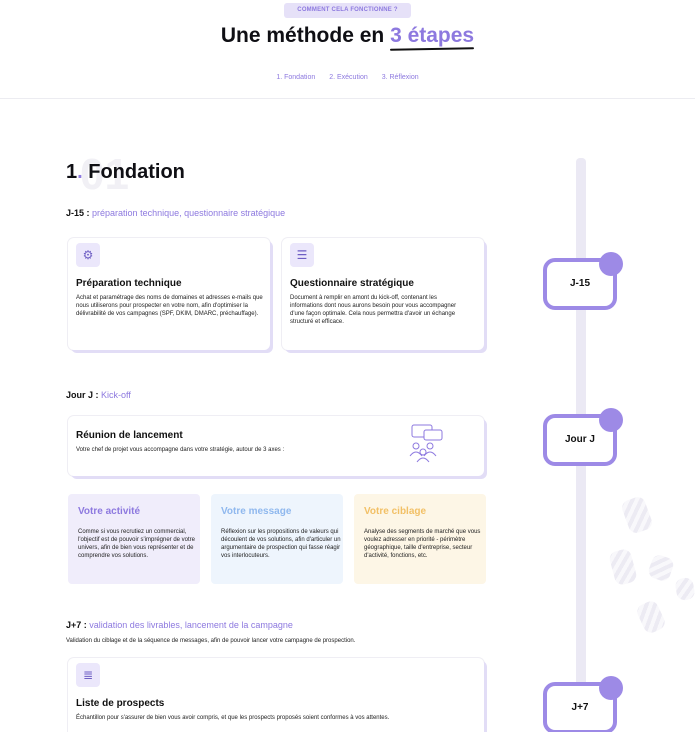 Image resolution: width=695 pixels, height=732 pixels. I want to click on section-number: 1, so click(72, 172).